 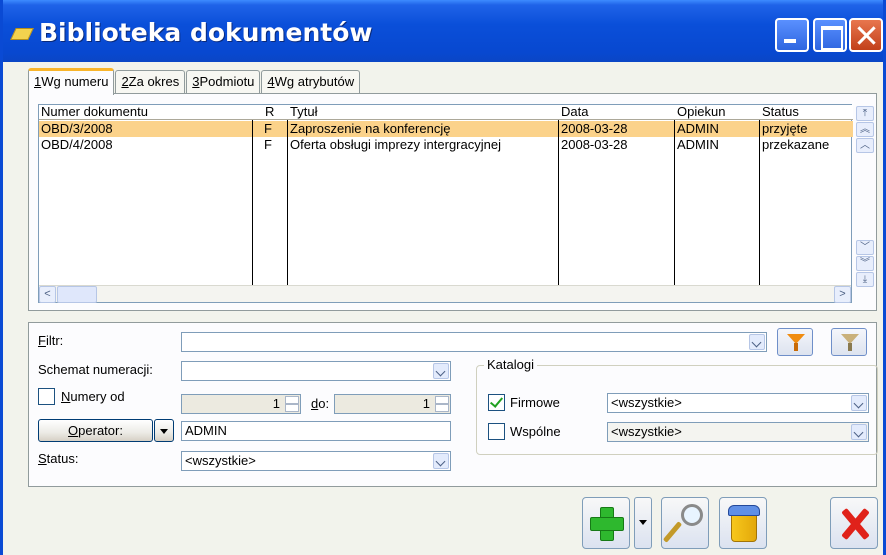 I want to click on delete-button, so click(x=743, y=523).